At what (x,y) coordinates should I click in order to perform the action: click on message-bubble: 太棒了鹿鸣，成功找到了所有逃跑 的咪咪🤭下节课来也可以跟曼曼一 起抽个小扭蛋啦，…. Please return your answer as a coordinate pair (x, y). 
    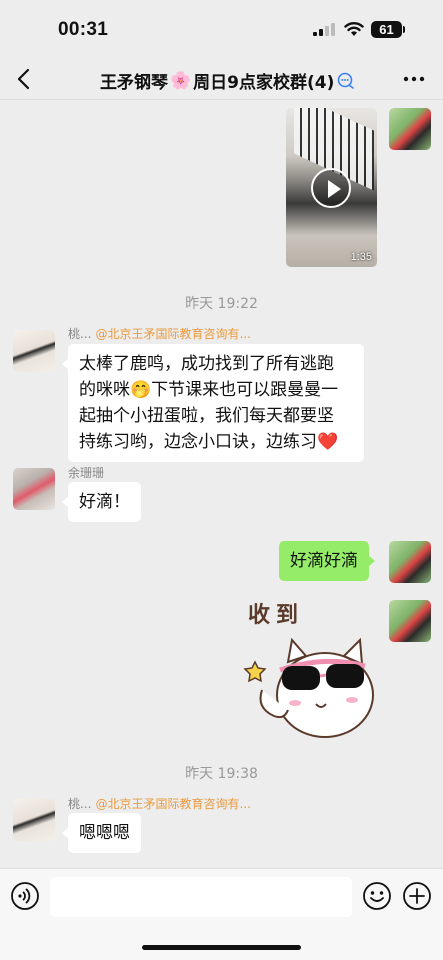
    Looking at the image, I should click on (213, 403).